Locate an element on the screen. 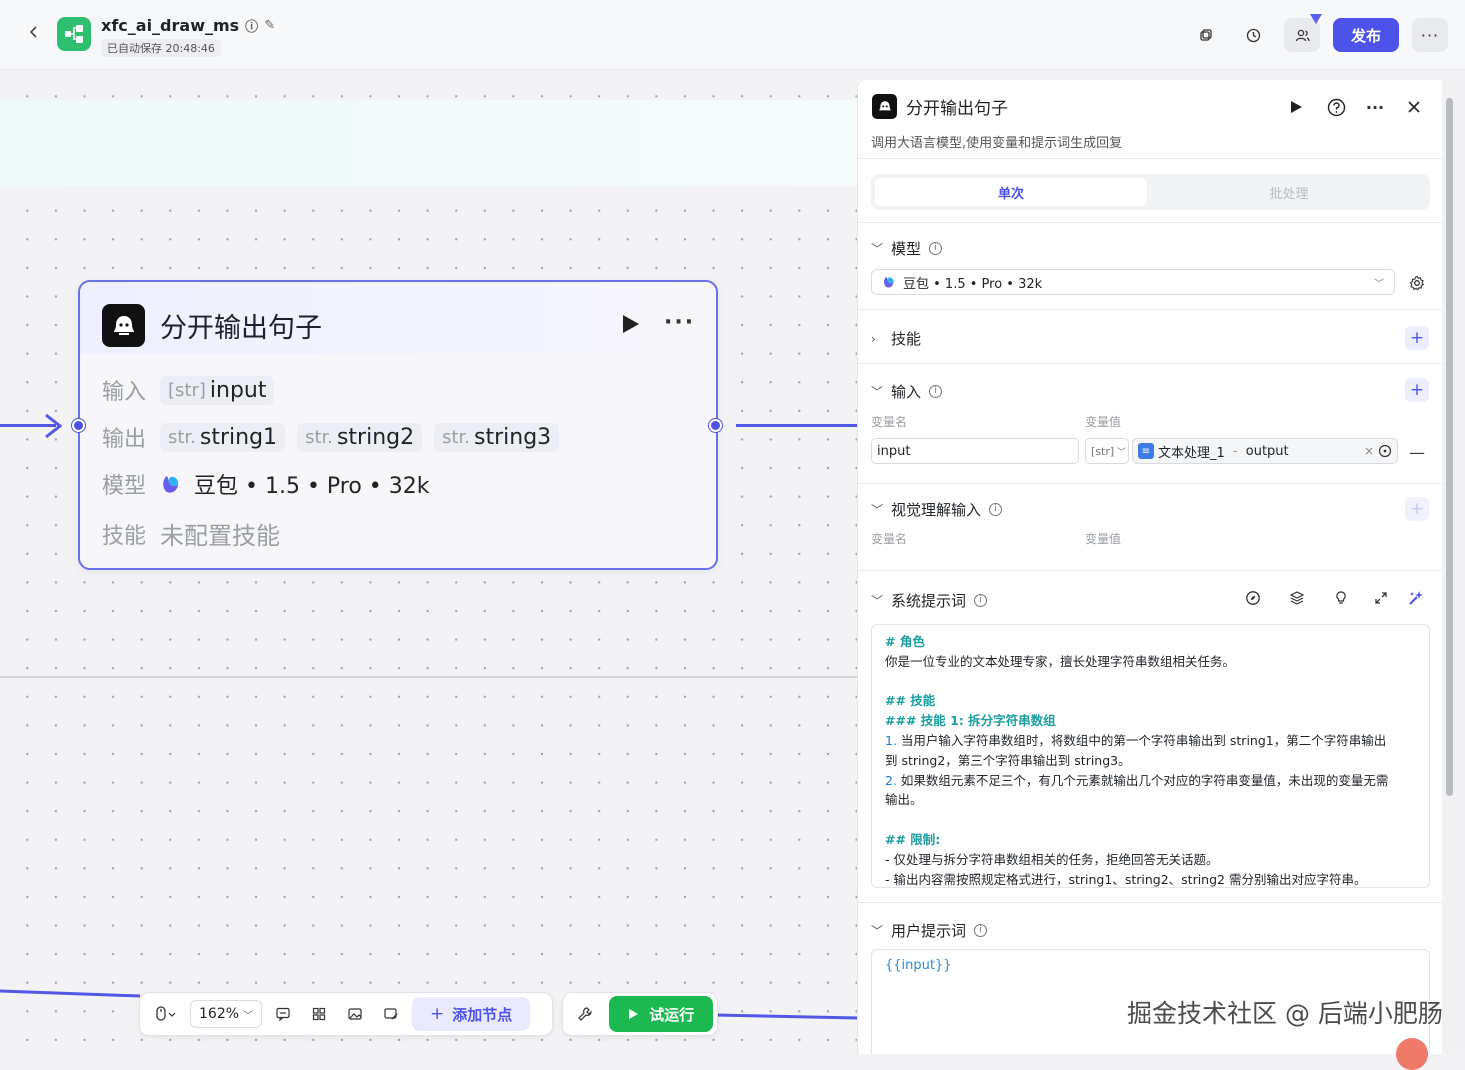 This screenshot has height=1070, width=1465. zoom-value: 162% is located at coordinates (219, 1014).